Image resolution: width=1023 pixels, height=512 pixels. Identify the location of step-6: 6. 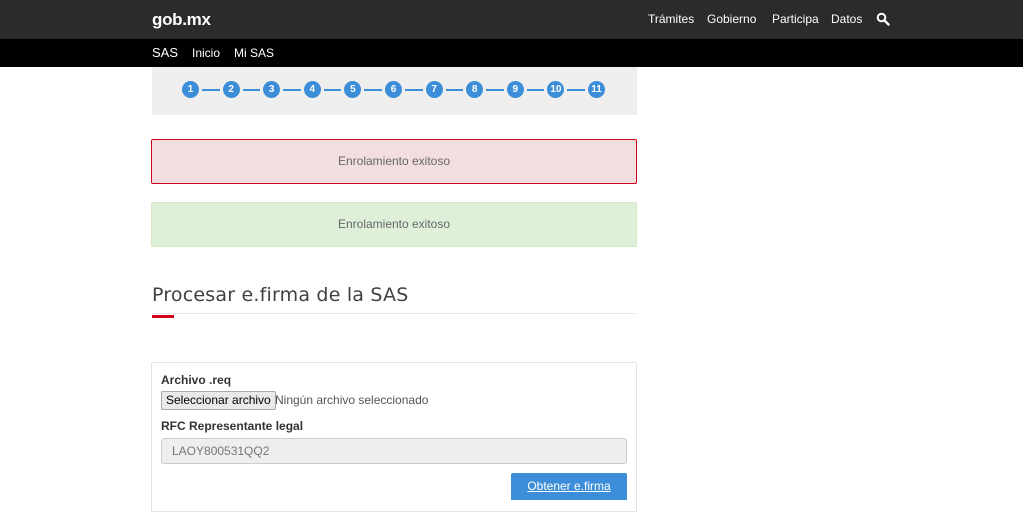
(393, 89).